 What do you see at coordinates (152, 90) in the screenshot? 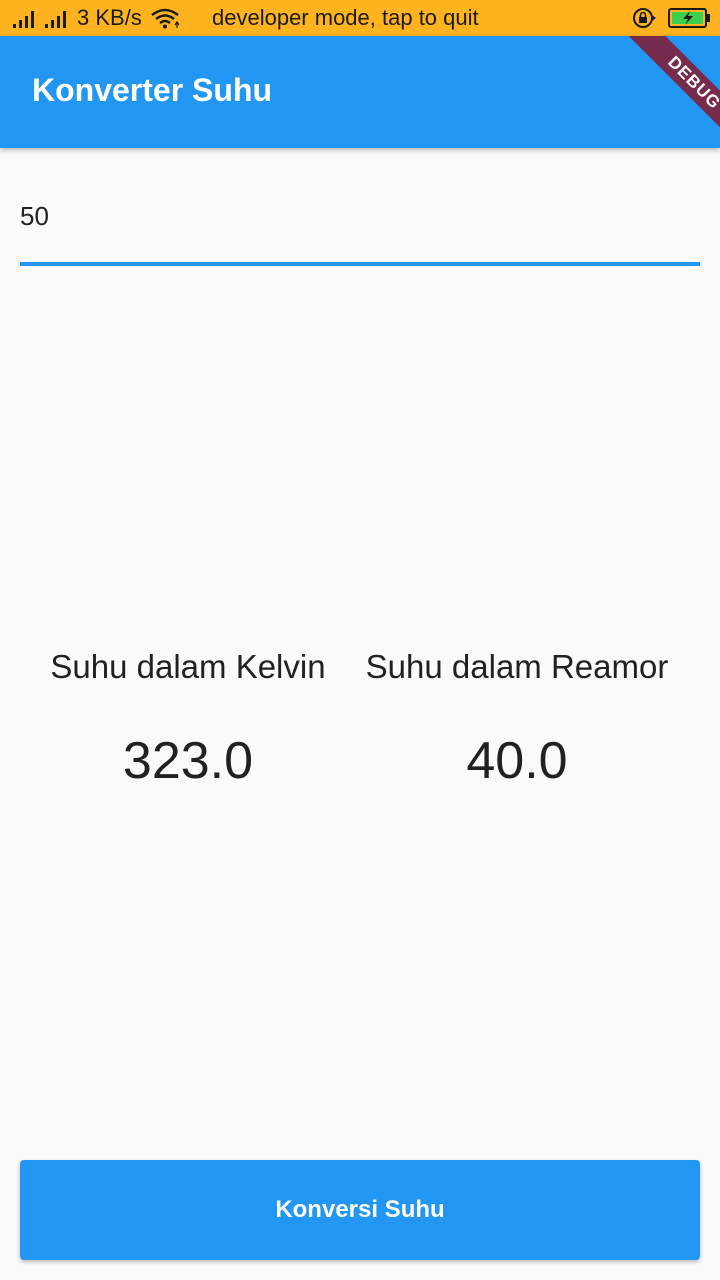
I see `app-title: Konverter Suhu` at bounding box center [152, 90].